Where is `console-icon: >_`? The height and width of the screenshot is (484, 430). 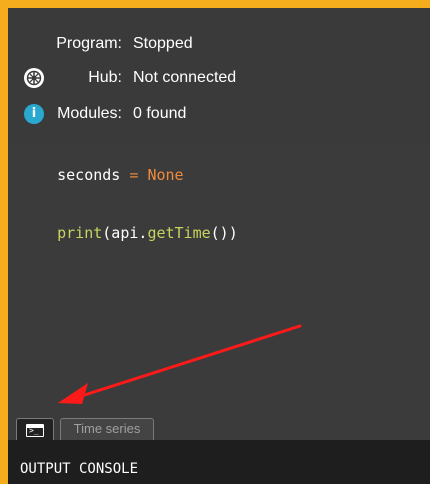
console-icon: >_ is located at coordinates (35, 430).